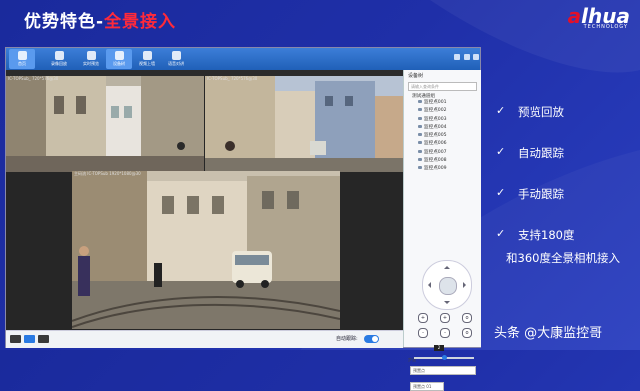  I want to click on live-icon, so click(91, 55).